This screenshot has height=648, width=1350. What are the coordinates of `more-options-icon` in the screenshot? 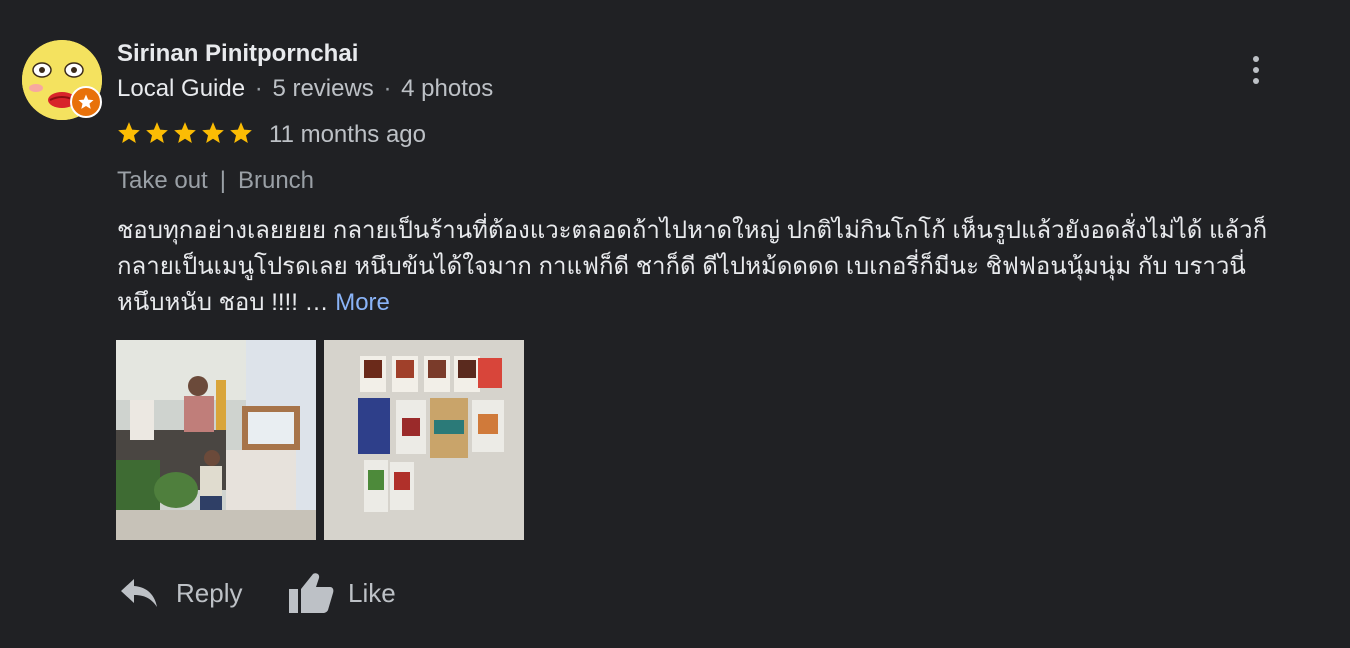 It's located at (1256, 70).